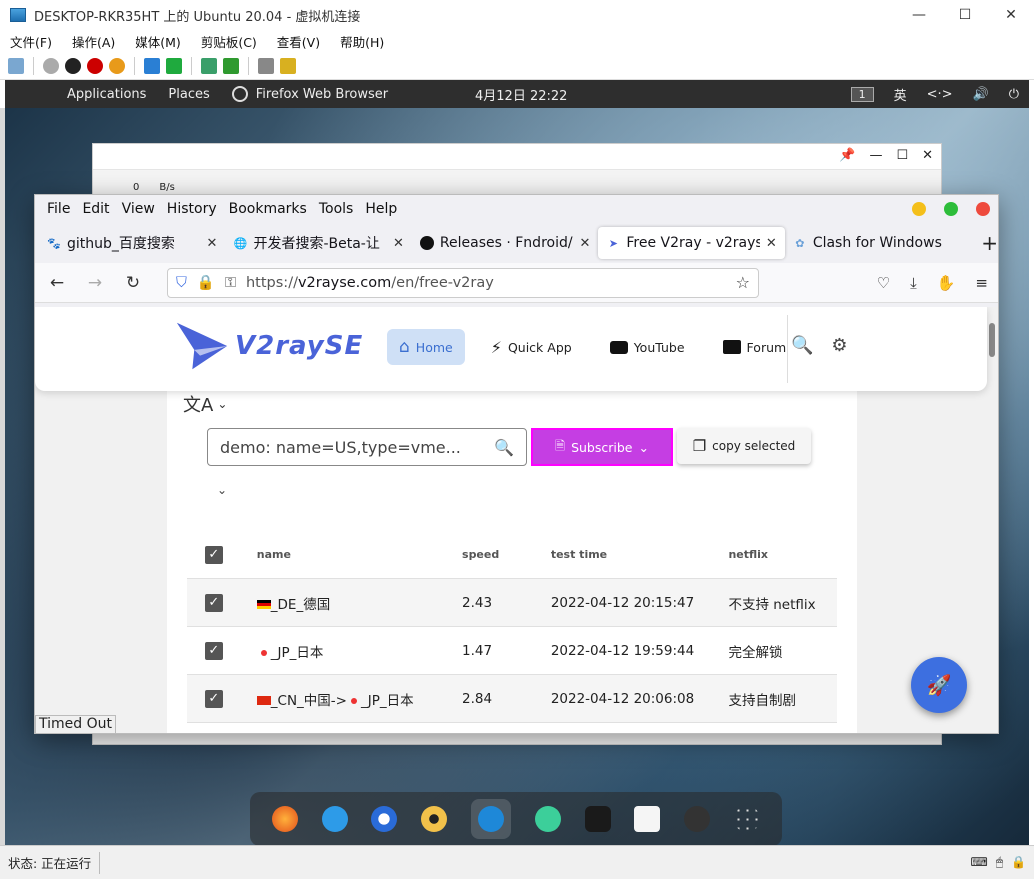 The width and height of the screenshot is (1034, 879). I want to click on menu-media: 媒体(M), so click(158, 41).